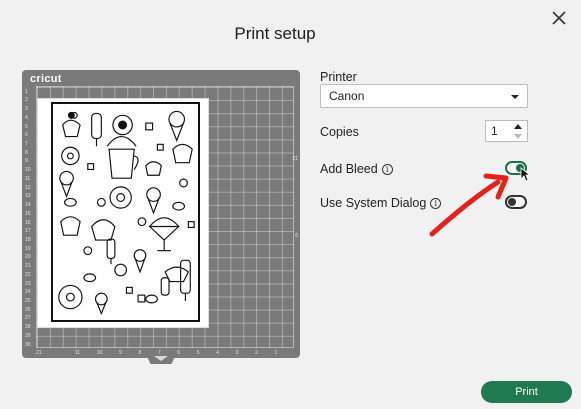 This screenshot has width=581, height=409. I want to click on printer-value: Canon, so click(347, 96).